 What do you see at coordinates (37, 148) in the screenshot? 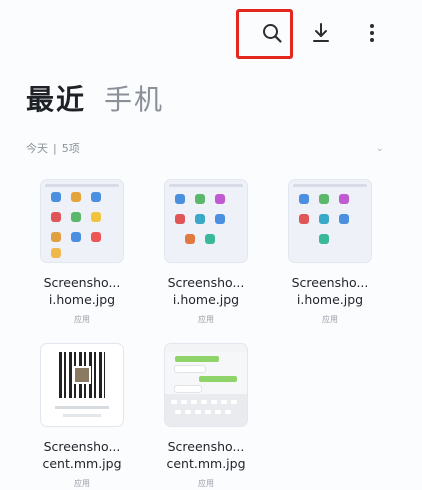
I see `group-date: 今天` at bounding box center [37, 148].